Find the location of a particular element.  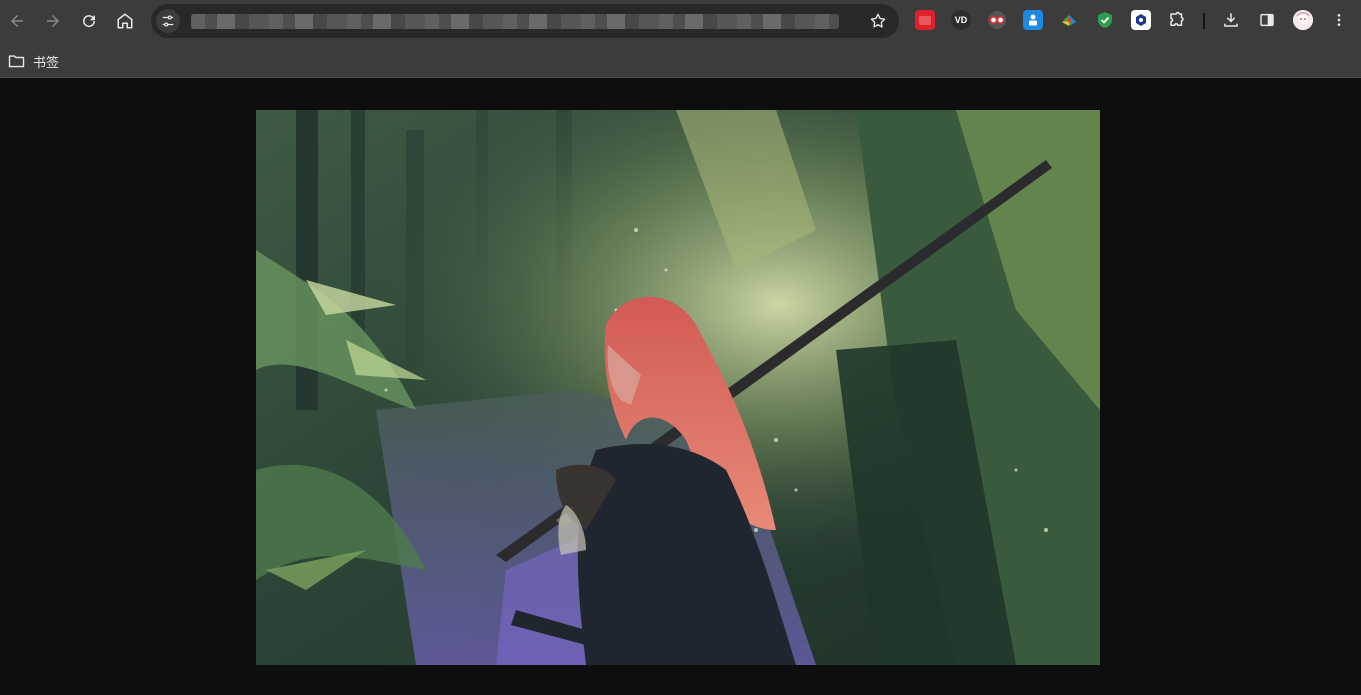

bookmark-folder-label: 书签 is located at coordinates (46, 62).